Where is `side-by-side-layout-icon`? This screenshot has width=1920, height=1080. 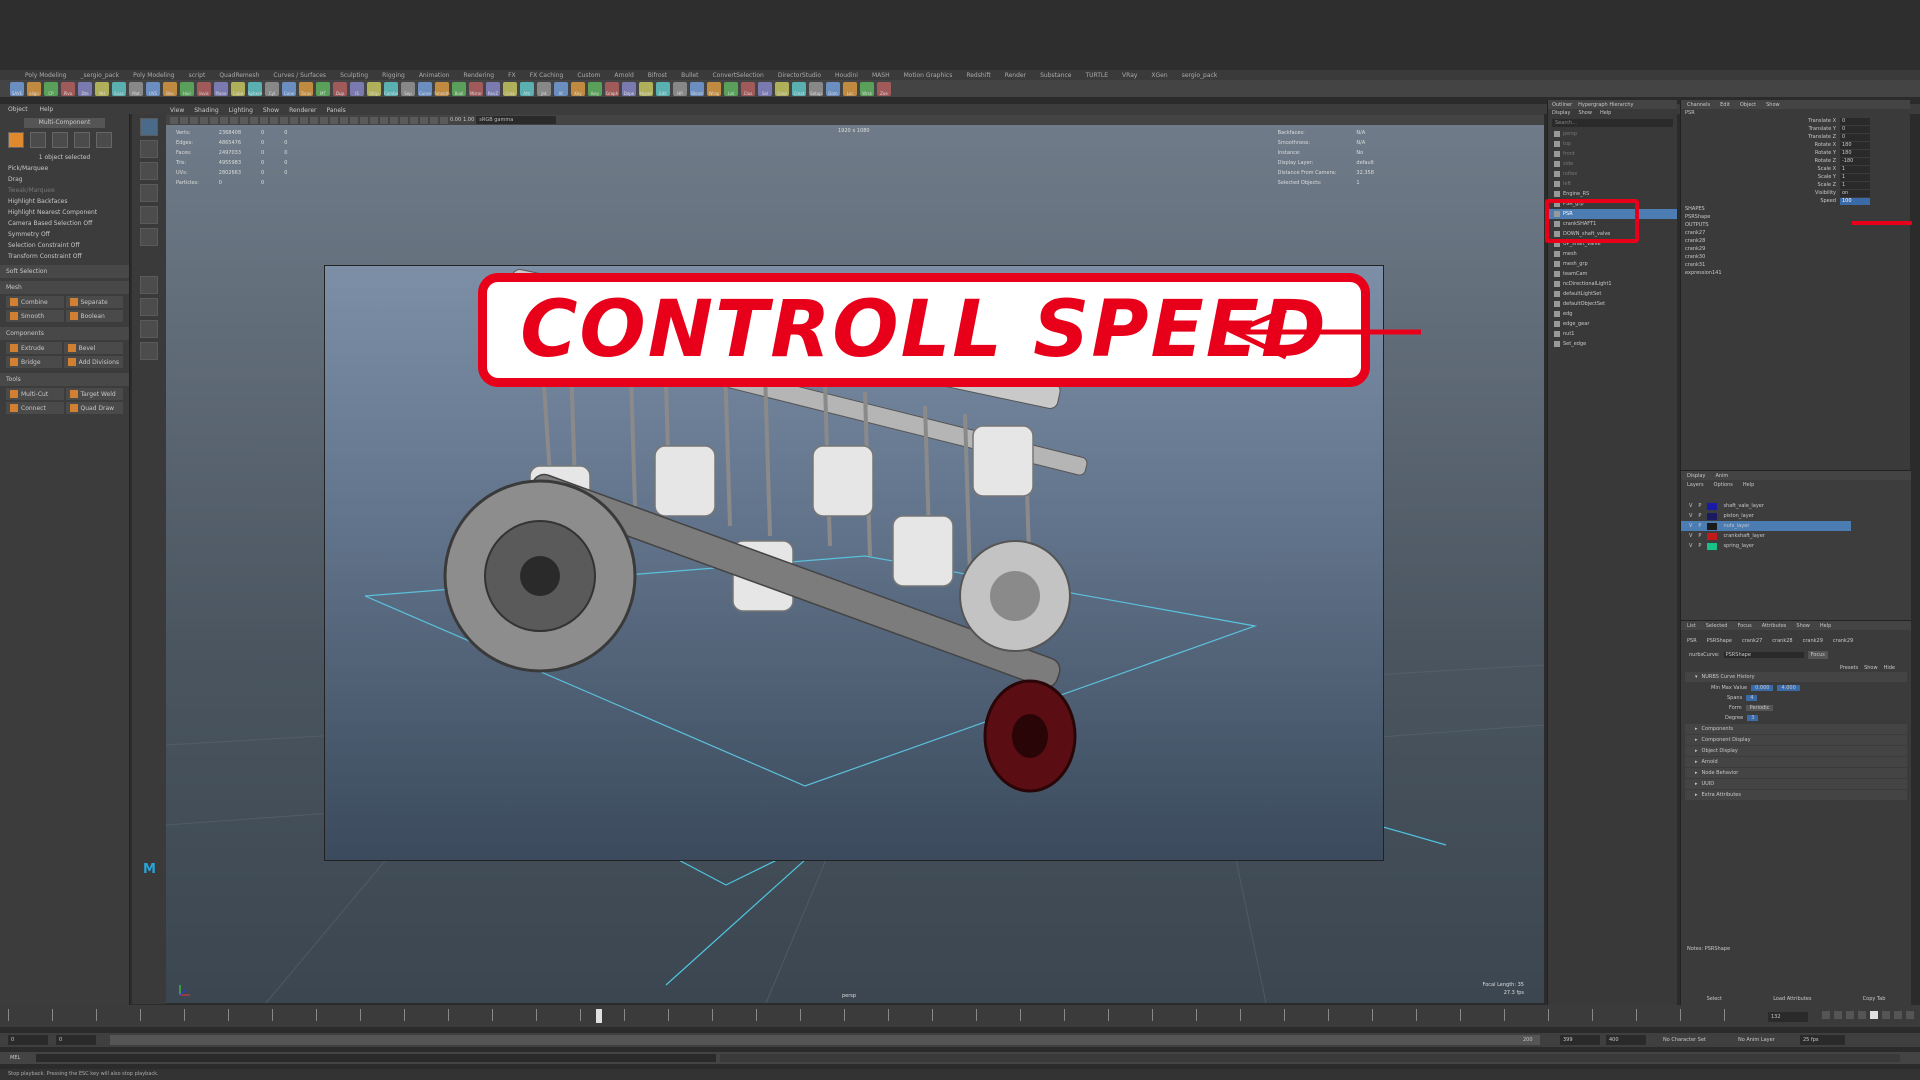 side-by-side-layout-icon is located at coordinates (149, 329).